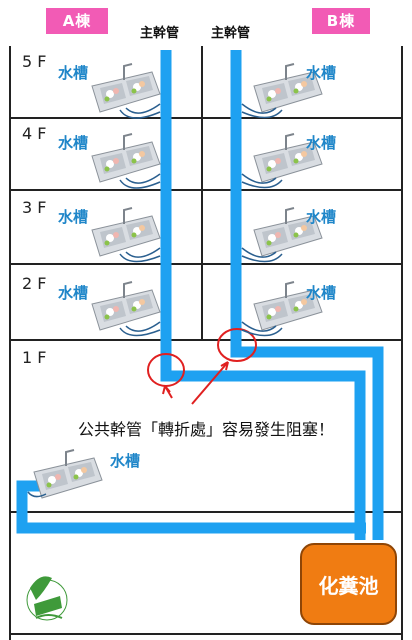 This screenshot has width=412, height=640. What do you see at coordinates (73, 73) in the screenshot?
I see `sink-label-a-5f: 水槽` at bounding box center [73, 73].